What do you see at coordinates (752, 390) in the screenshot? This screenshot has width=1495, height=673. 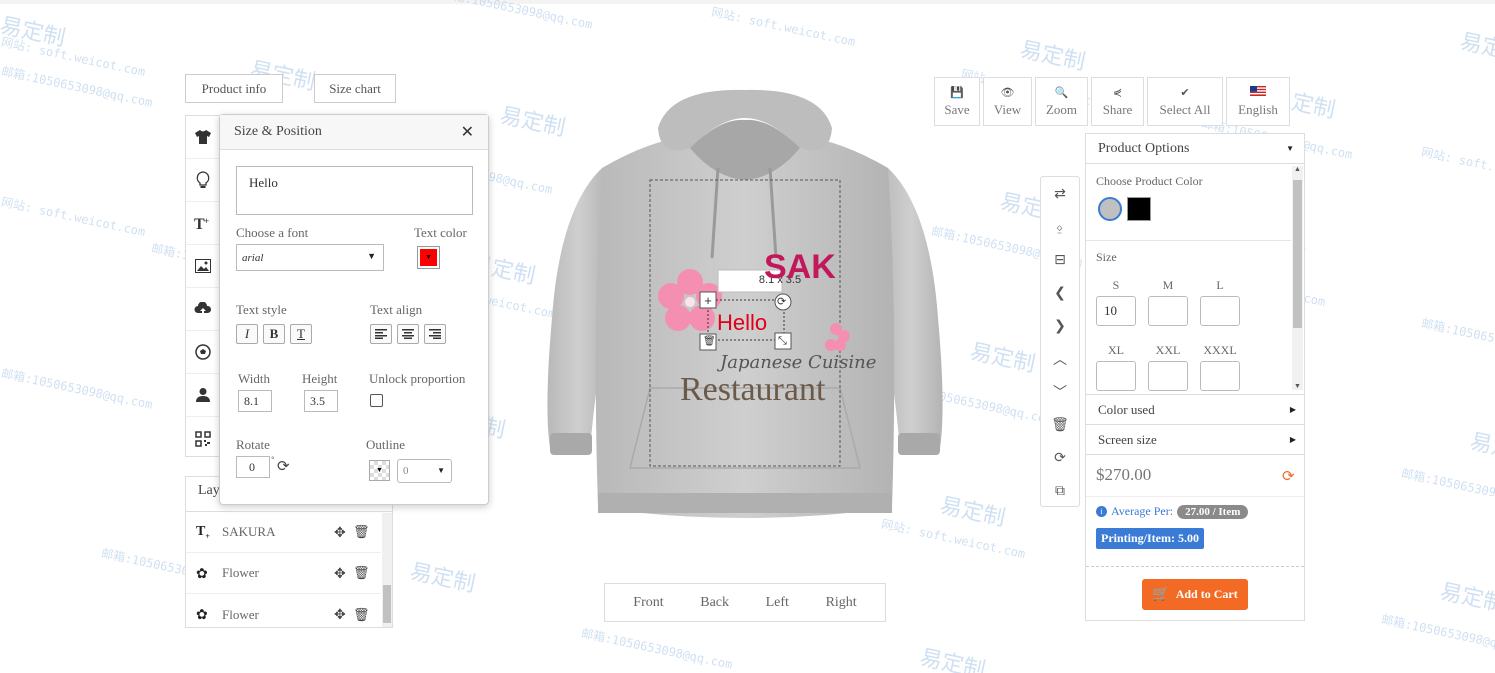 I see `restaurant-text: Restaurant` at bounding box center [752, 390].